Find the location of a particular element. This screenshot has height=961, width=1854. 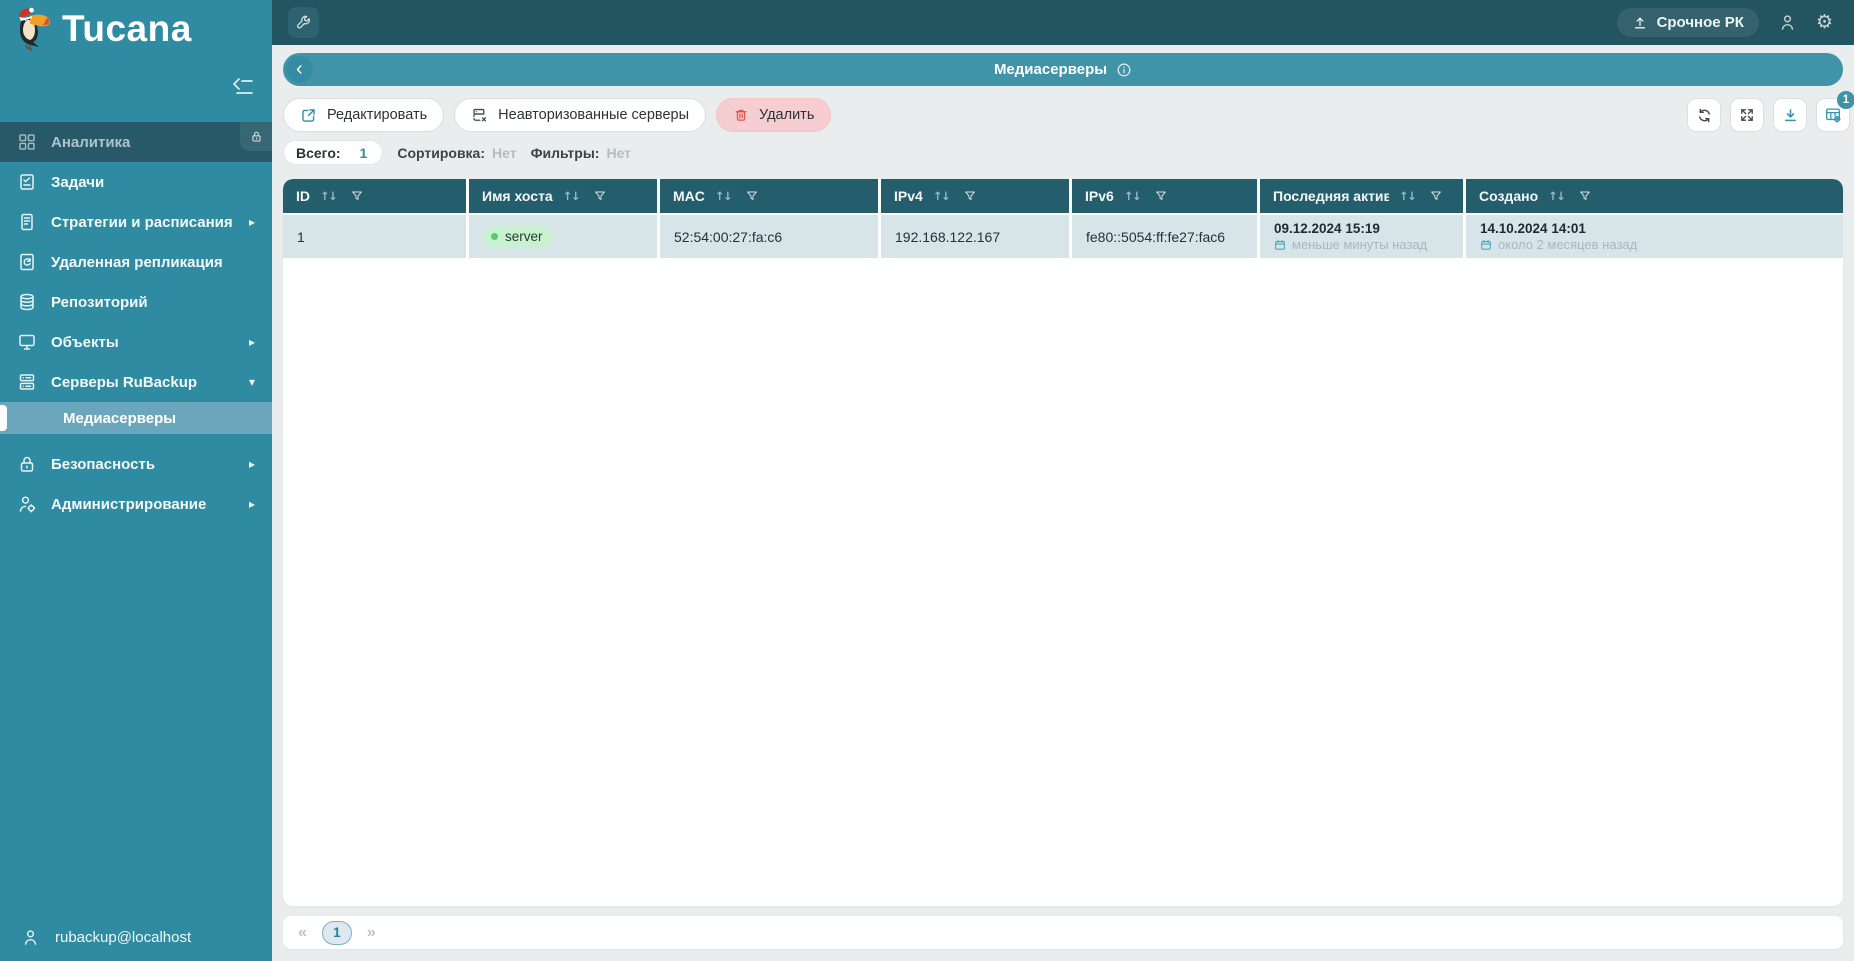

page-title: Медиасерверы is located at coordinates (1063, 69).